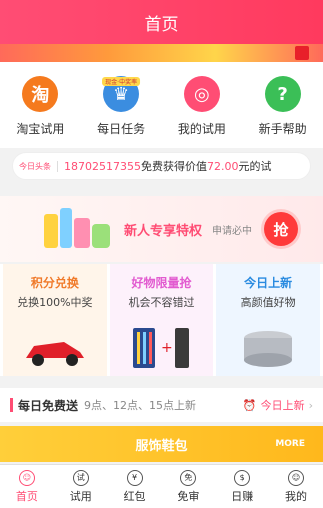  I want to click on taobao-icon: 淘, so click(40, 94).